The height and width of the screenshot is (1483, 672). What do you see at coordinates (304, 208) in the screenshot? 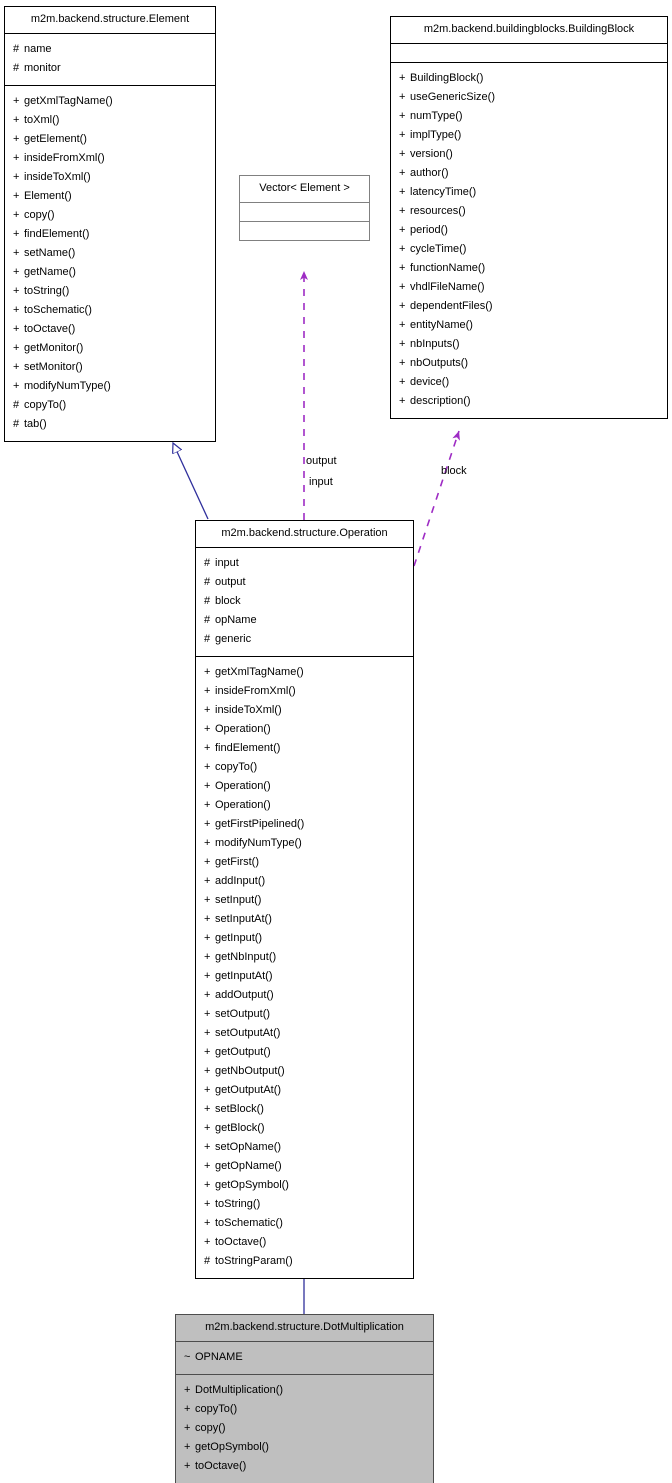
I see `class-box-vector: Vector< Element >` at bounding box center [304, 208].